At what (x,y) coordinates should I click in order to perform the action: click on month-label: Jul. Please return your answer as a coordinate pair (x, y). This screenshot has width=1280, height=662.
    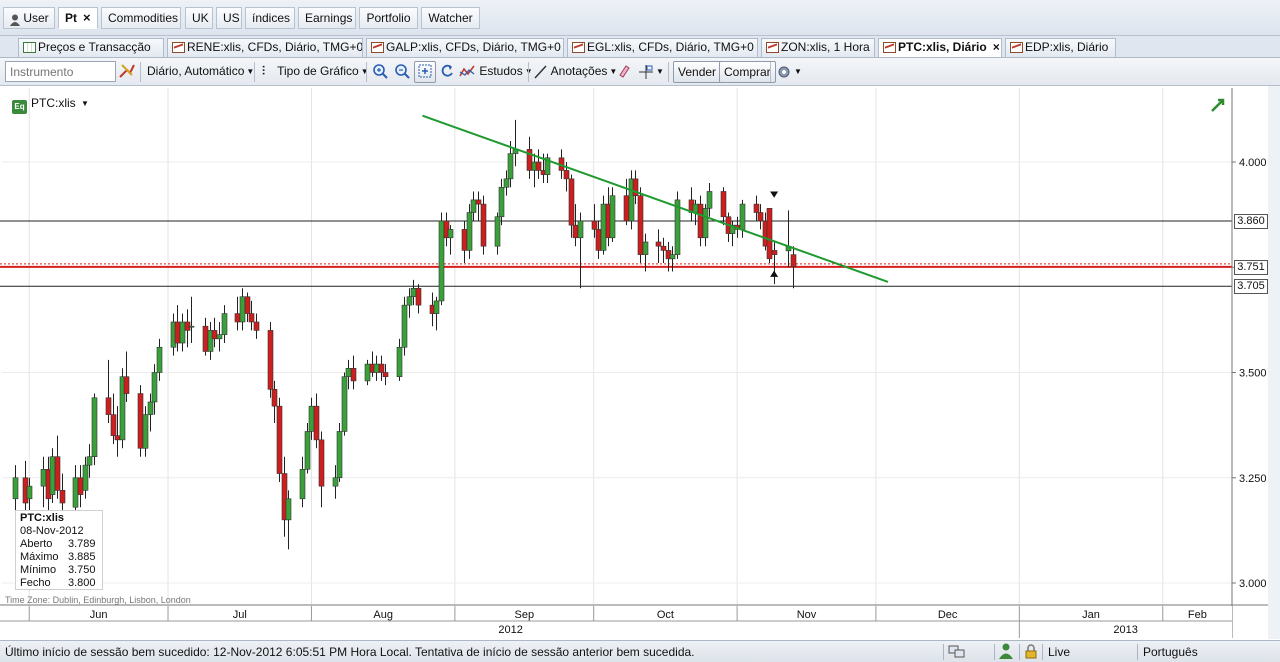
    Looking at the image, I should click on (240, 615).